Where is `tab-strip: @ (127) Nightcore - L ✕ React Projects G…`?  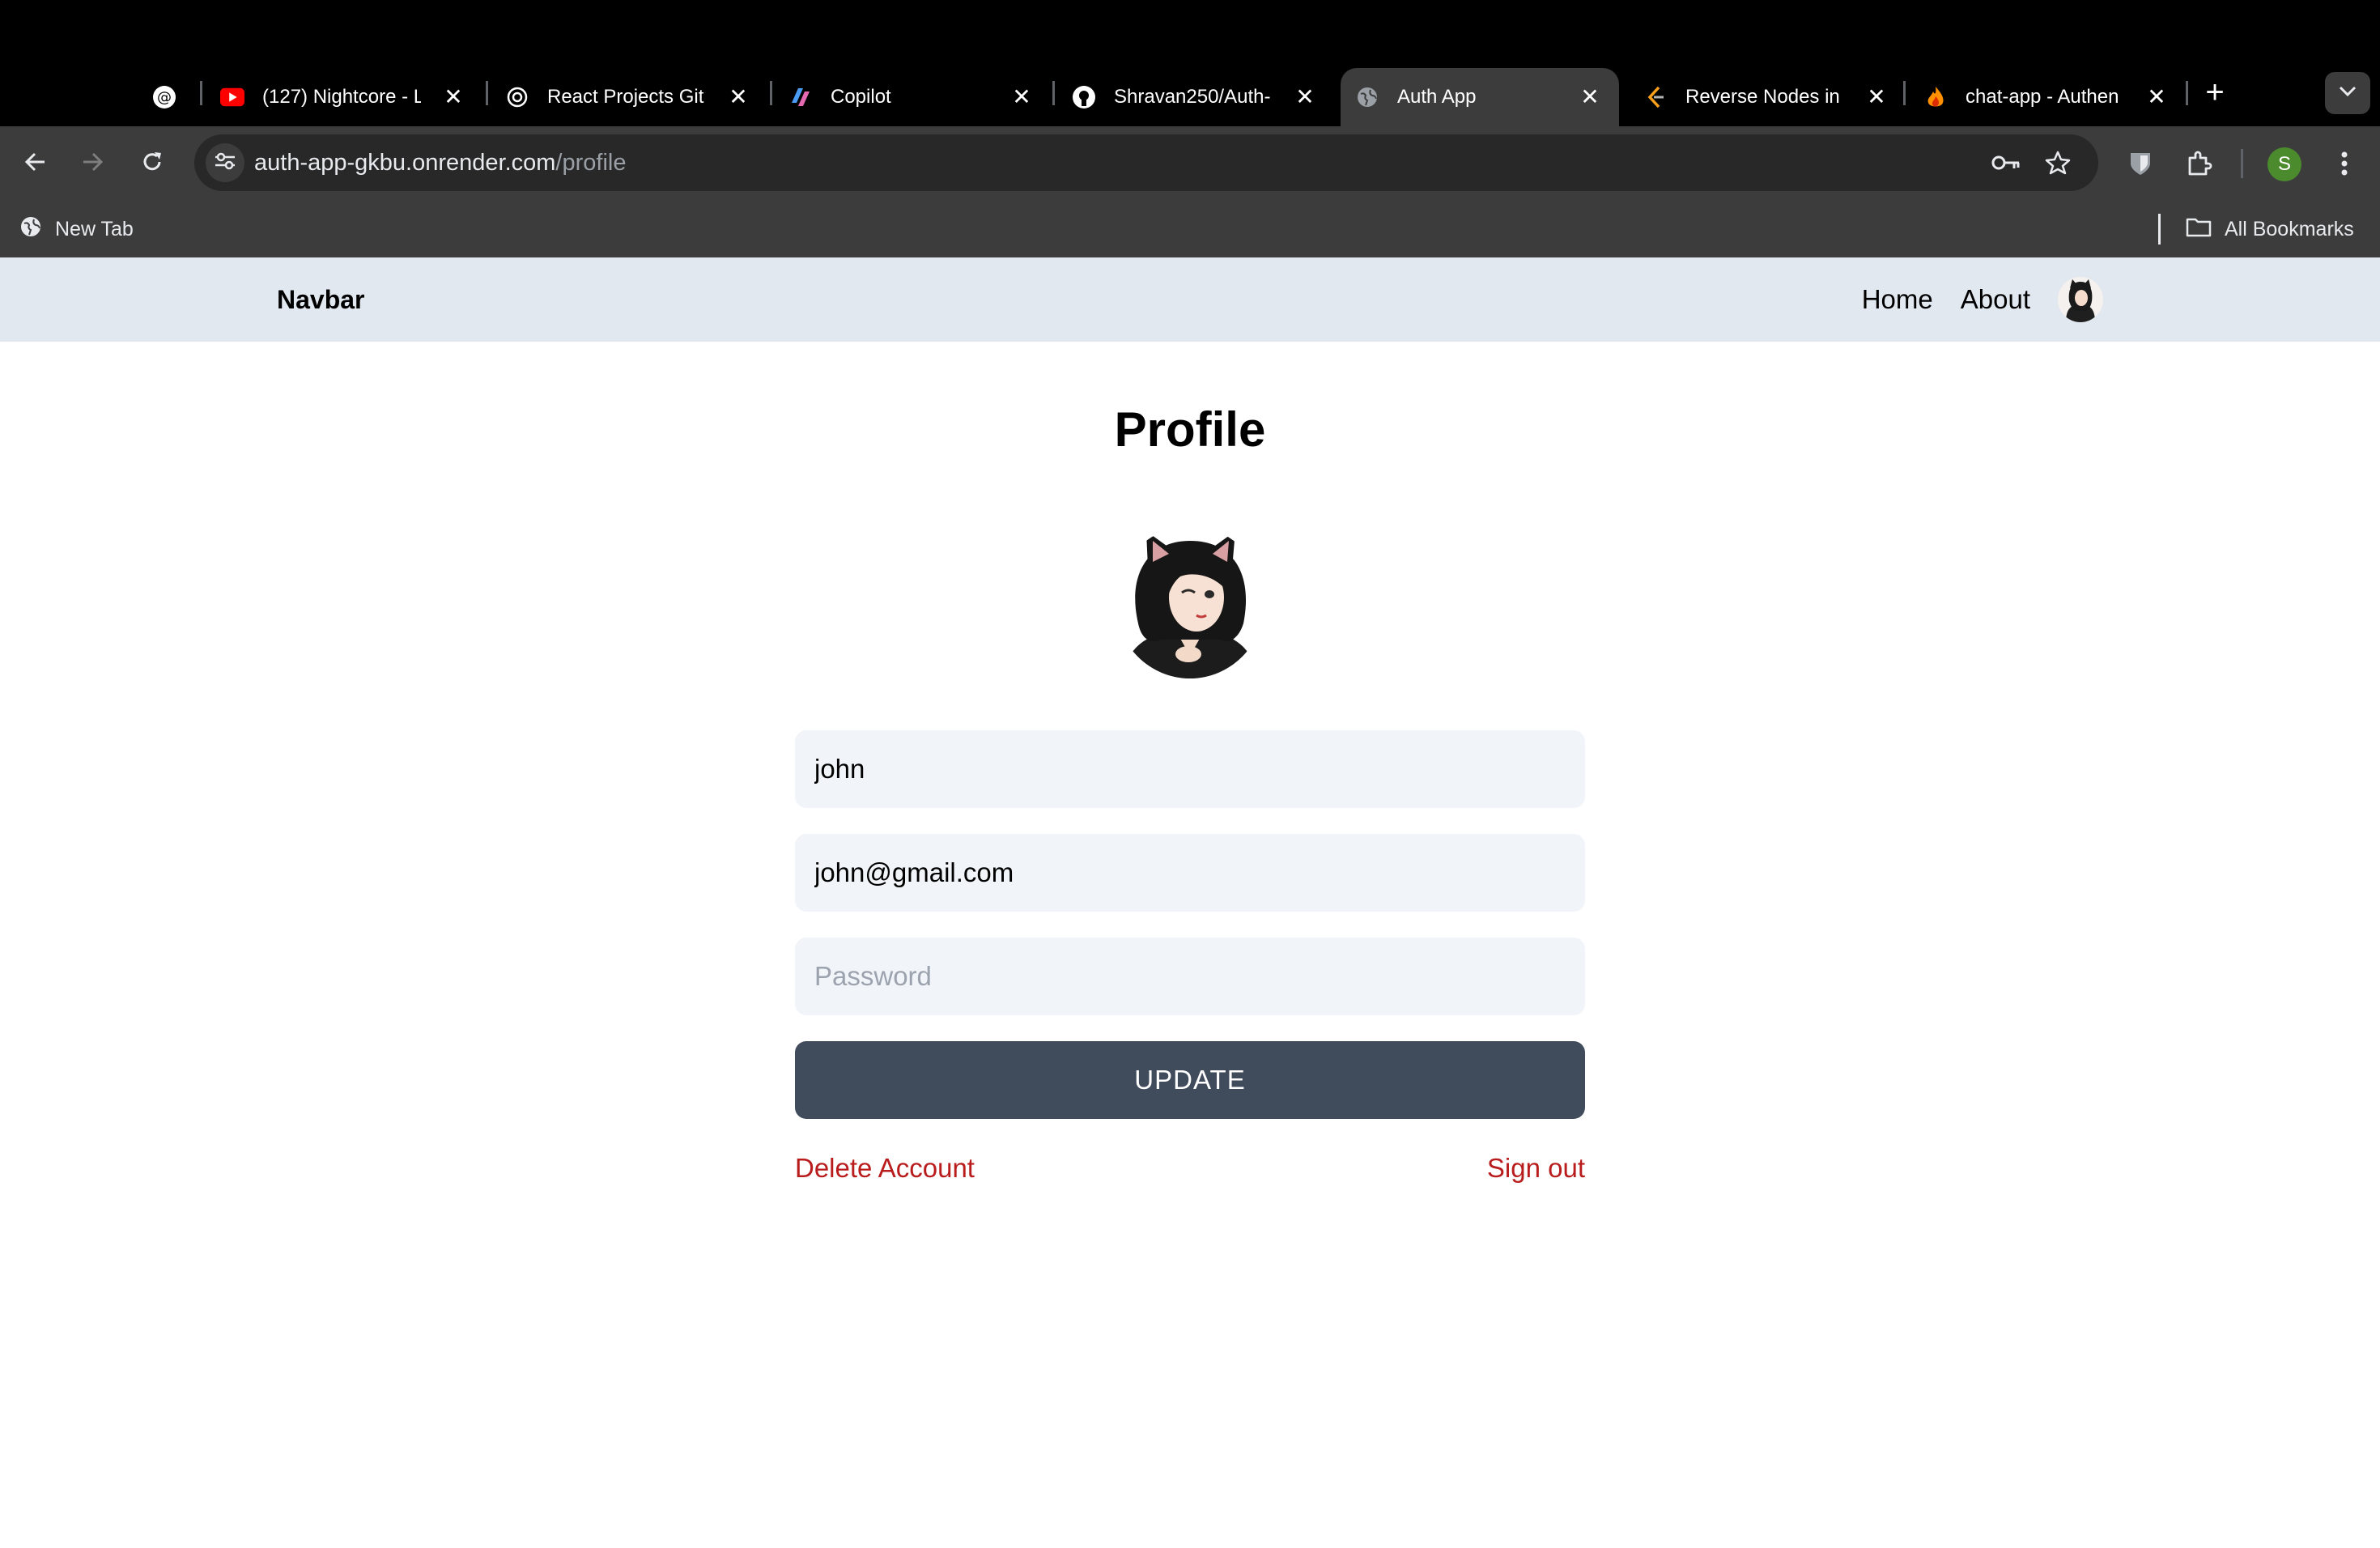
tab-strip: @ (127) Nightcore - L ✕ React Projects G… is located at coordinates (1190, 63).